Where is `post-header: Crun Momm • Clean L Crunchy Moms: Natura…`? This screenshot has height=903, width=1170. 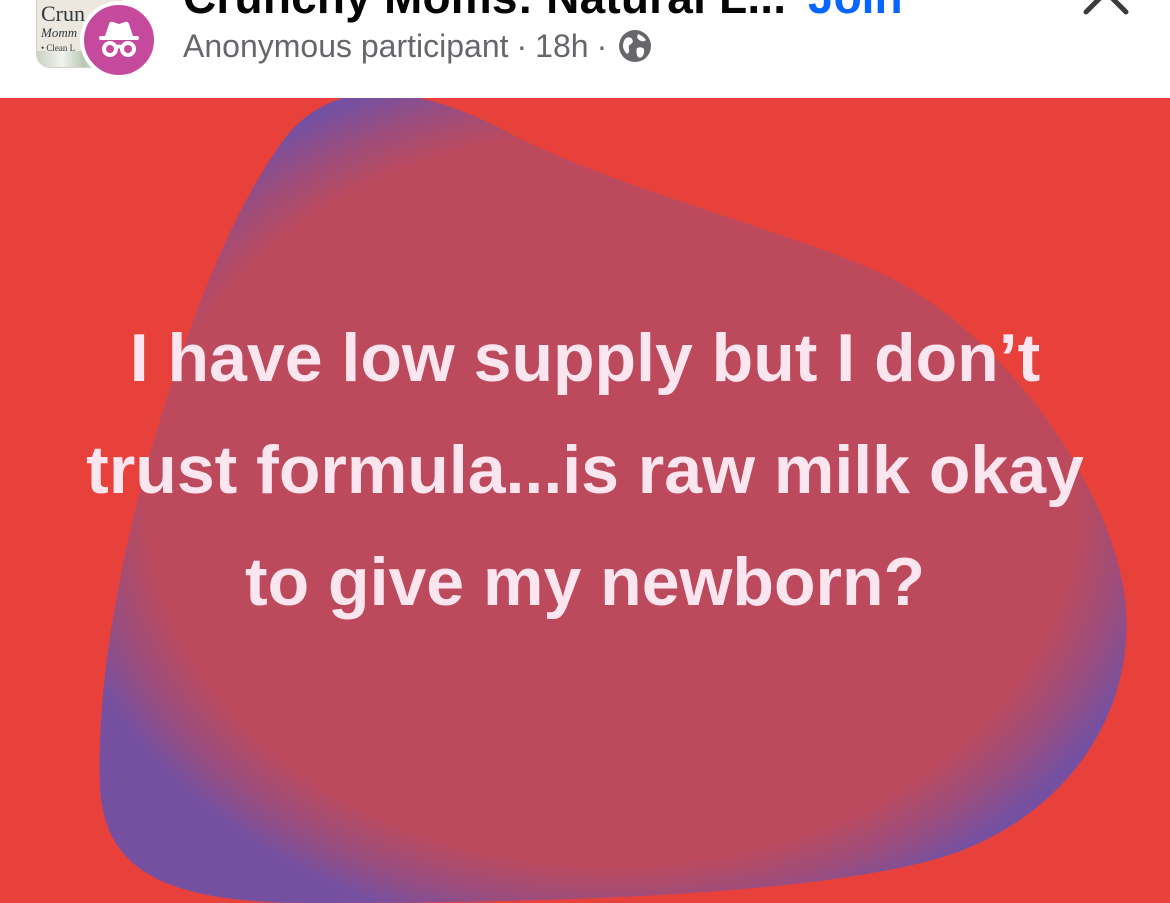
post-header: Crun Momm • Clean L Crunchy Moms: Natura… is located at coordinates (585, 49).